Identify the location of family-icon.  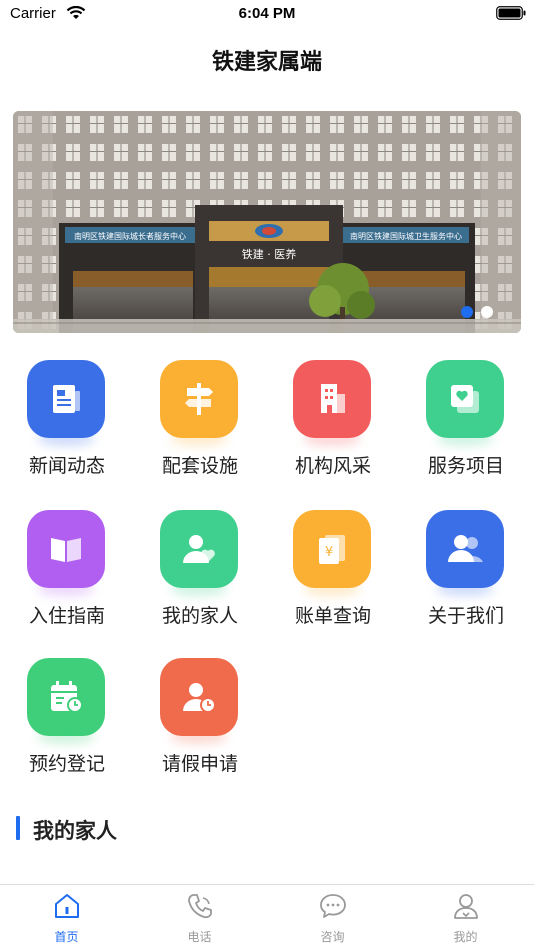
(199, 549).